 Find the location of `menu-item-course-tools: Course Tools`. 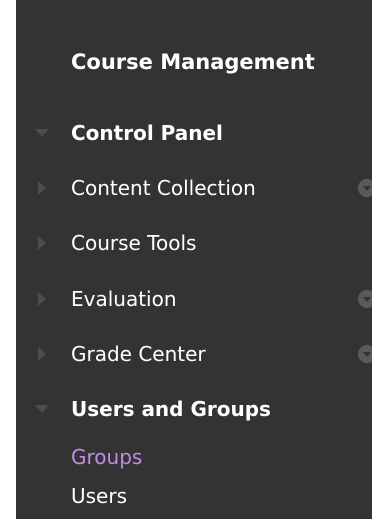

menu-item-course-tools: Course Tools is located at coordinates (194, 243).